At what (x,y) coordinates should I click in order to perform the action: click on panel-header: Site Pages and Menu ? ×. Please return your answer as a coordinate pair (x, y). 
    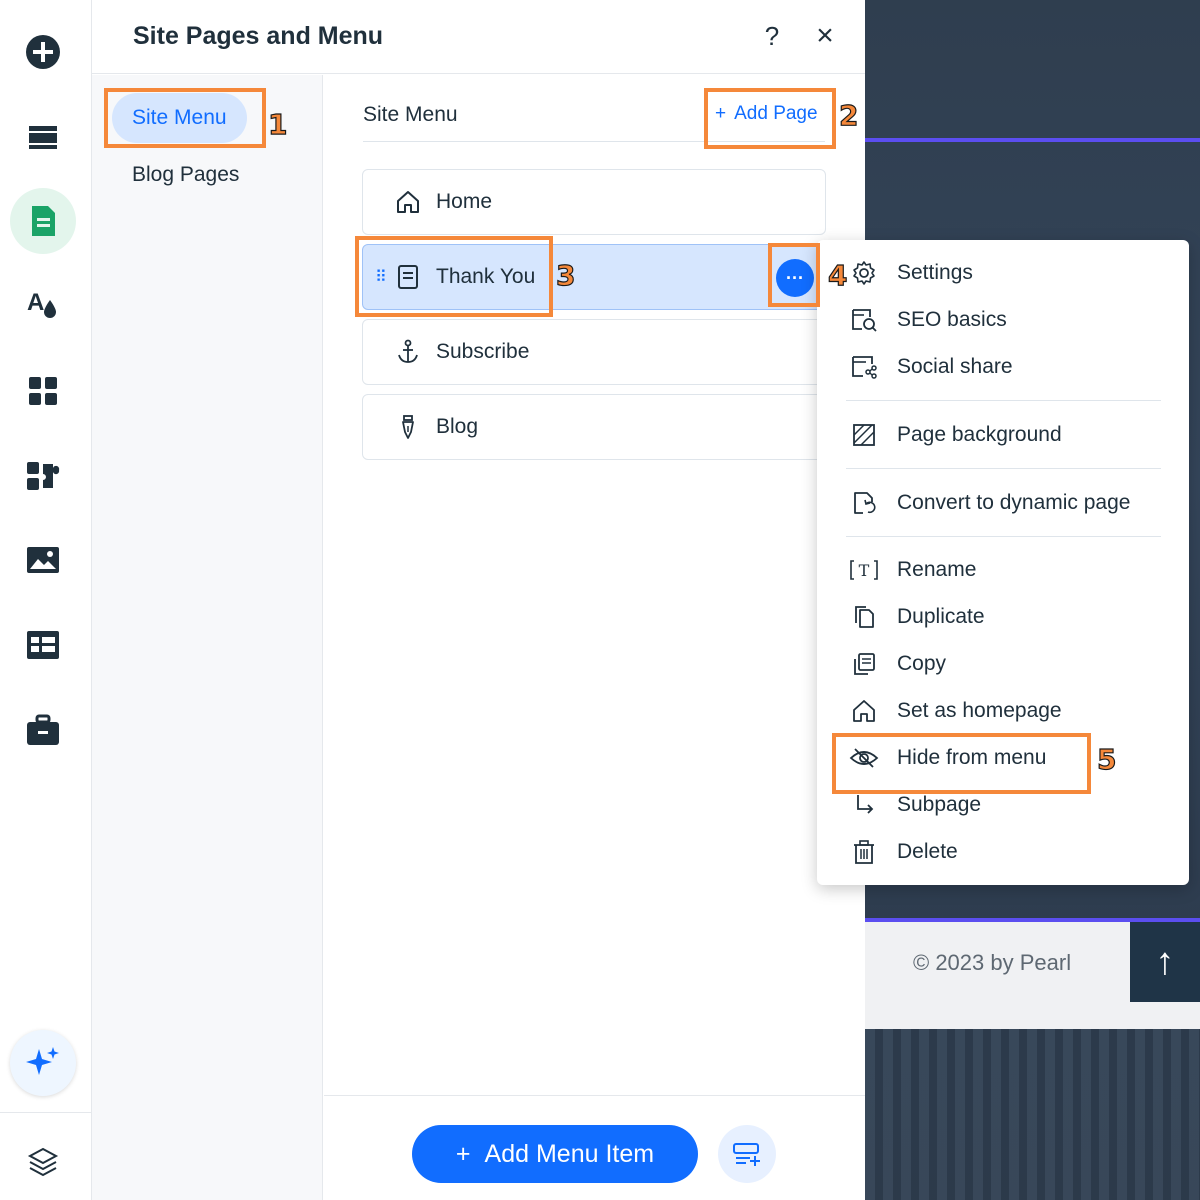
    Looking at the image, I should click on (478, 37).